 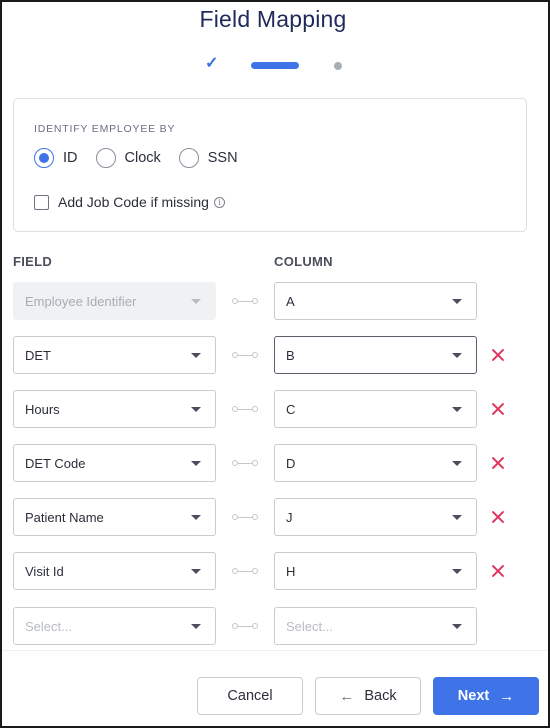 What do you see at coordinates (38, 355) in the screenshot?
I see `field-select-value: DET` at bounding box center [38, 355].